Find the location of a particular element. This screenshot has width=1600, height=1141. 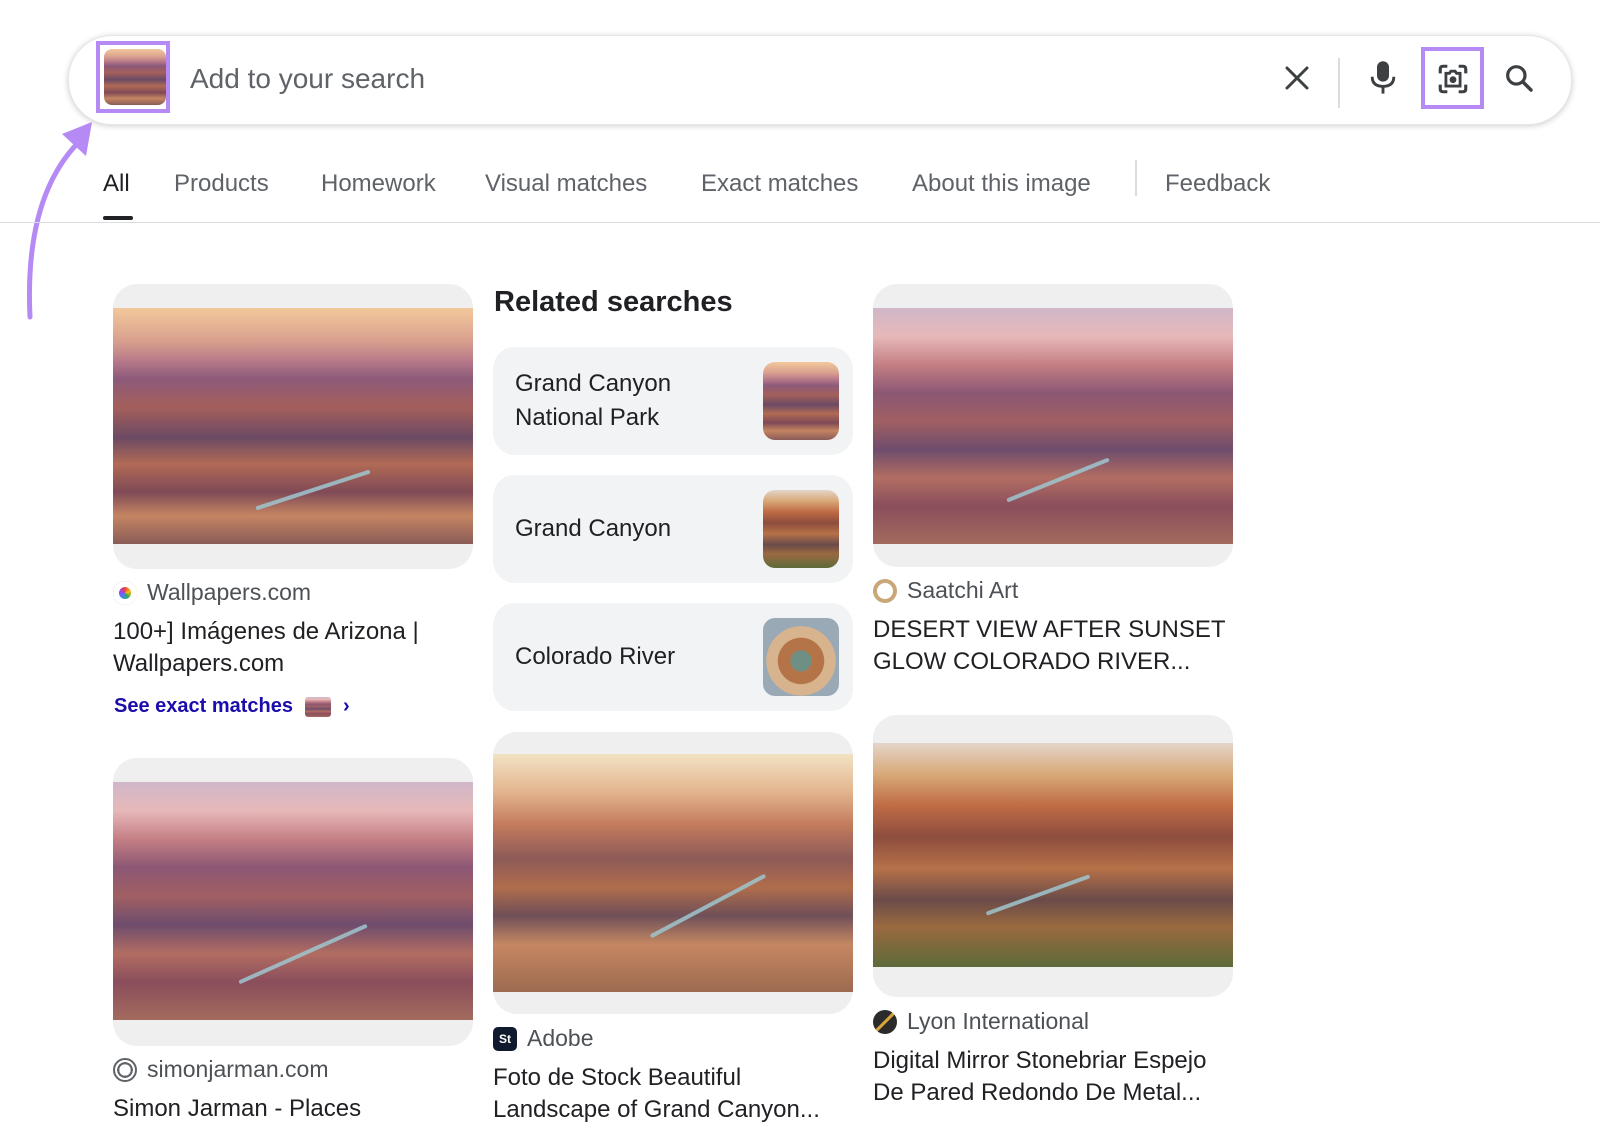

result-source: St Adobe is located at coordinates (543, 1038).